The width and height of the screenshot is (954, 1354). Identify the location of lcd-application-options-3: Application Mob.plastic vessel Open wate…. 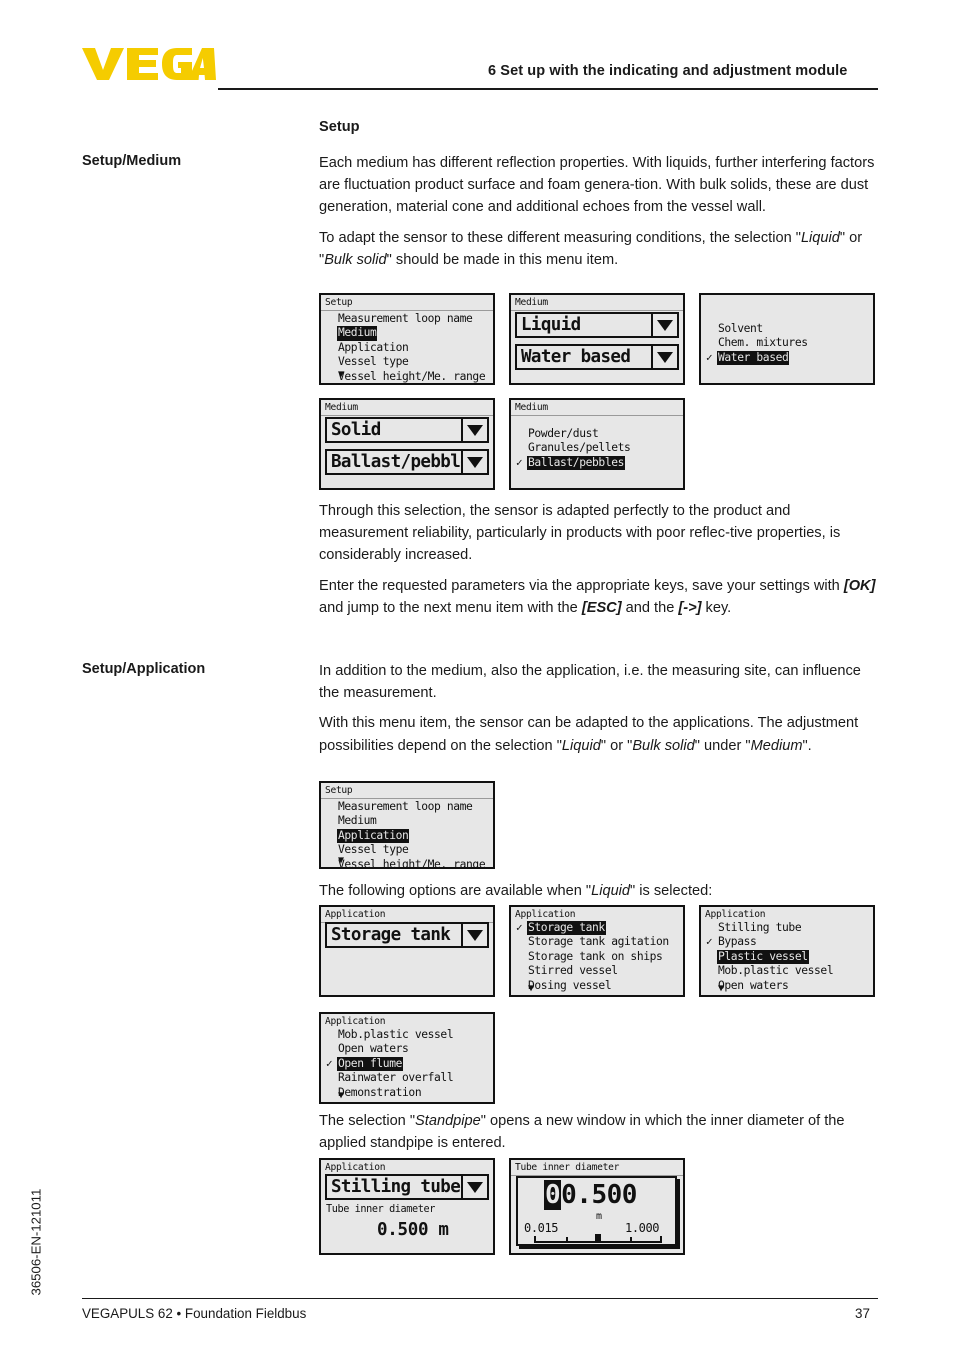
(407, 1058).